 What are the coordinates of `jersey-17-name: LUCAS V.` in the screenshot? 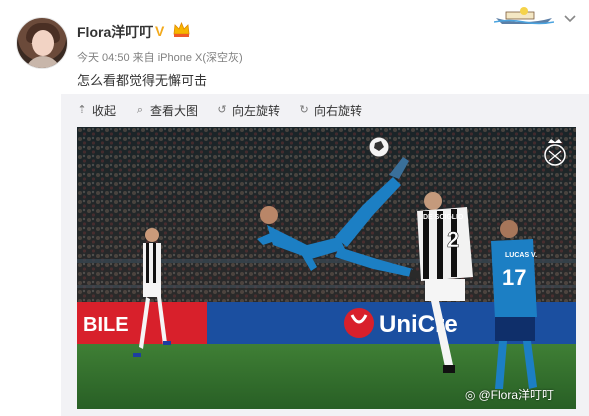 It's located at (521, 255).